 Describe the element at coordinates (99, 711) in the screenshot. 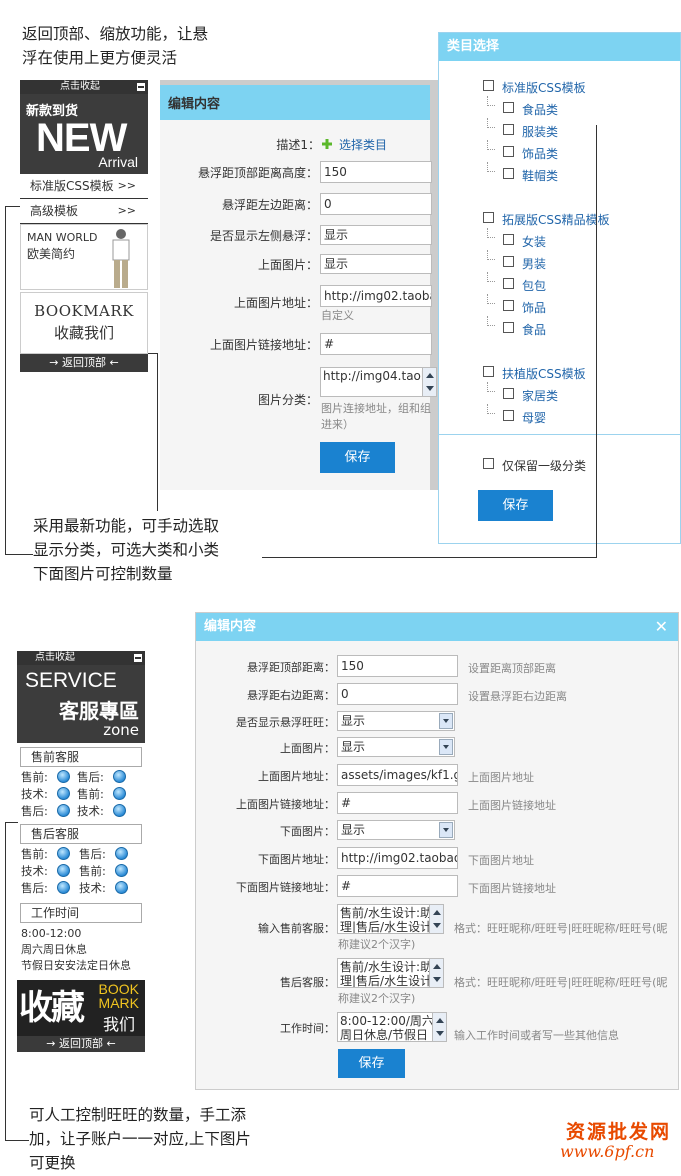

I see `service-subtitle: 客服專區` at that location.